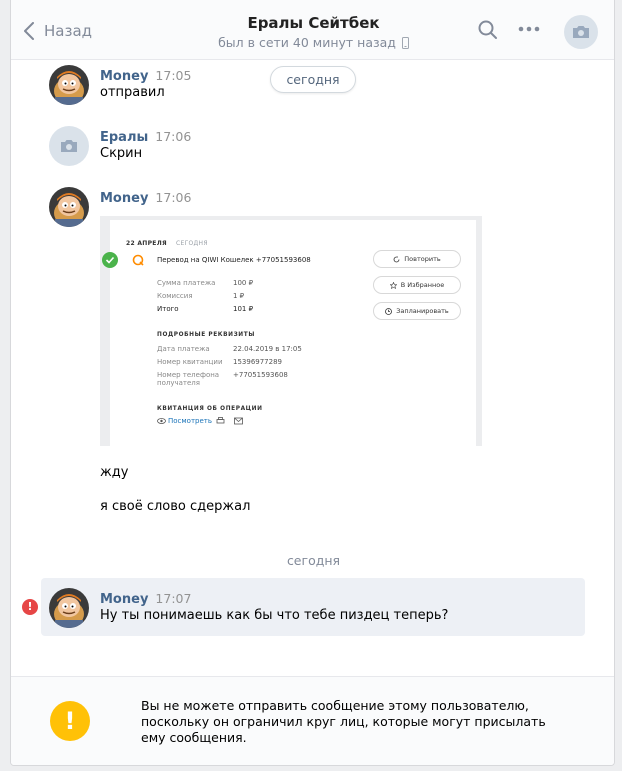 This screenshot has width=622, height=771. Describe the element at coordinates (396, 259) in the screenshot. I see `repeat-icon` at that location.